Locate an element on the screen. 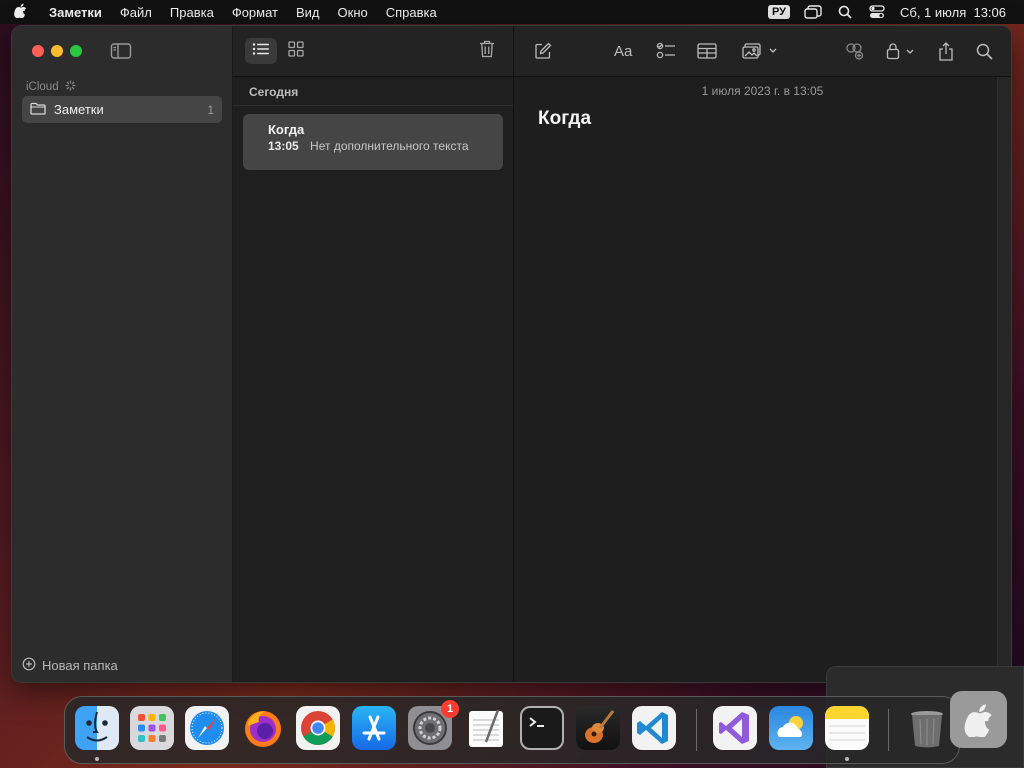 Image resolution: width=1024 pixels, height=768 pixels. checklist-icon is located at coordinates (666, 51).